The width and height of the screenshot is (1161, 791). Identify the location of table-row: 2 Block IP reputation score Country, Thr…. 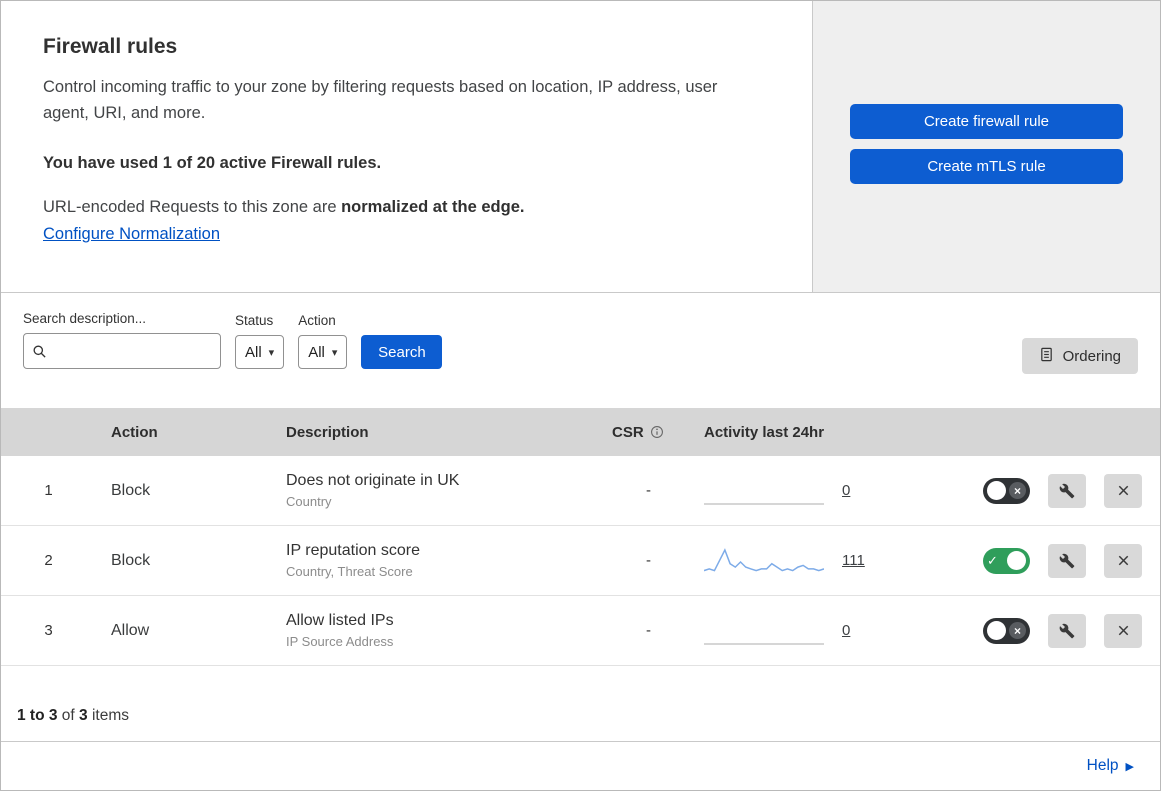
(580, 561).